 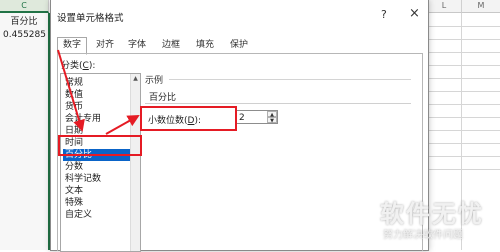 What do you see at coordinates (100, 145) in the screenshot?
I see `highlight-box-percentage` at bounding box center [100, 145].